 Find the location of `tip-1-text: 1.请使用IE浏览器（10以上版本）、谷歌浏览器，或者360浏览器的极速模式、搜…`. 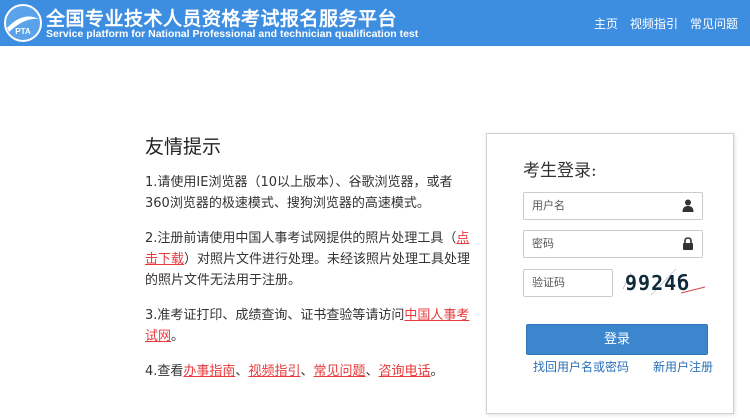

tip-1-text: 1.请使用IE浏览器（10以上版本）、谷歌浏览器，或者360浏览器的极速模式、搜… is located at coordinates (299, 193).